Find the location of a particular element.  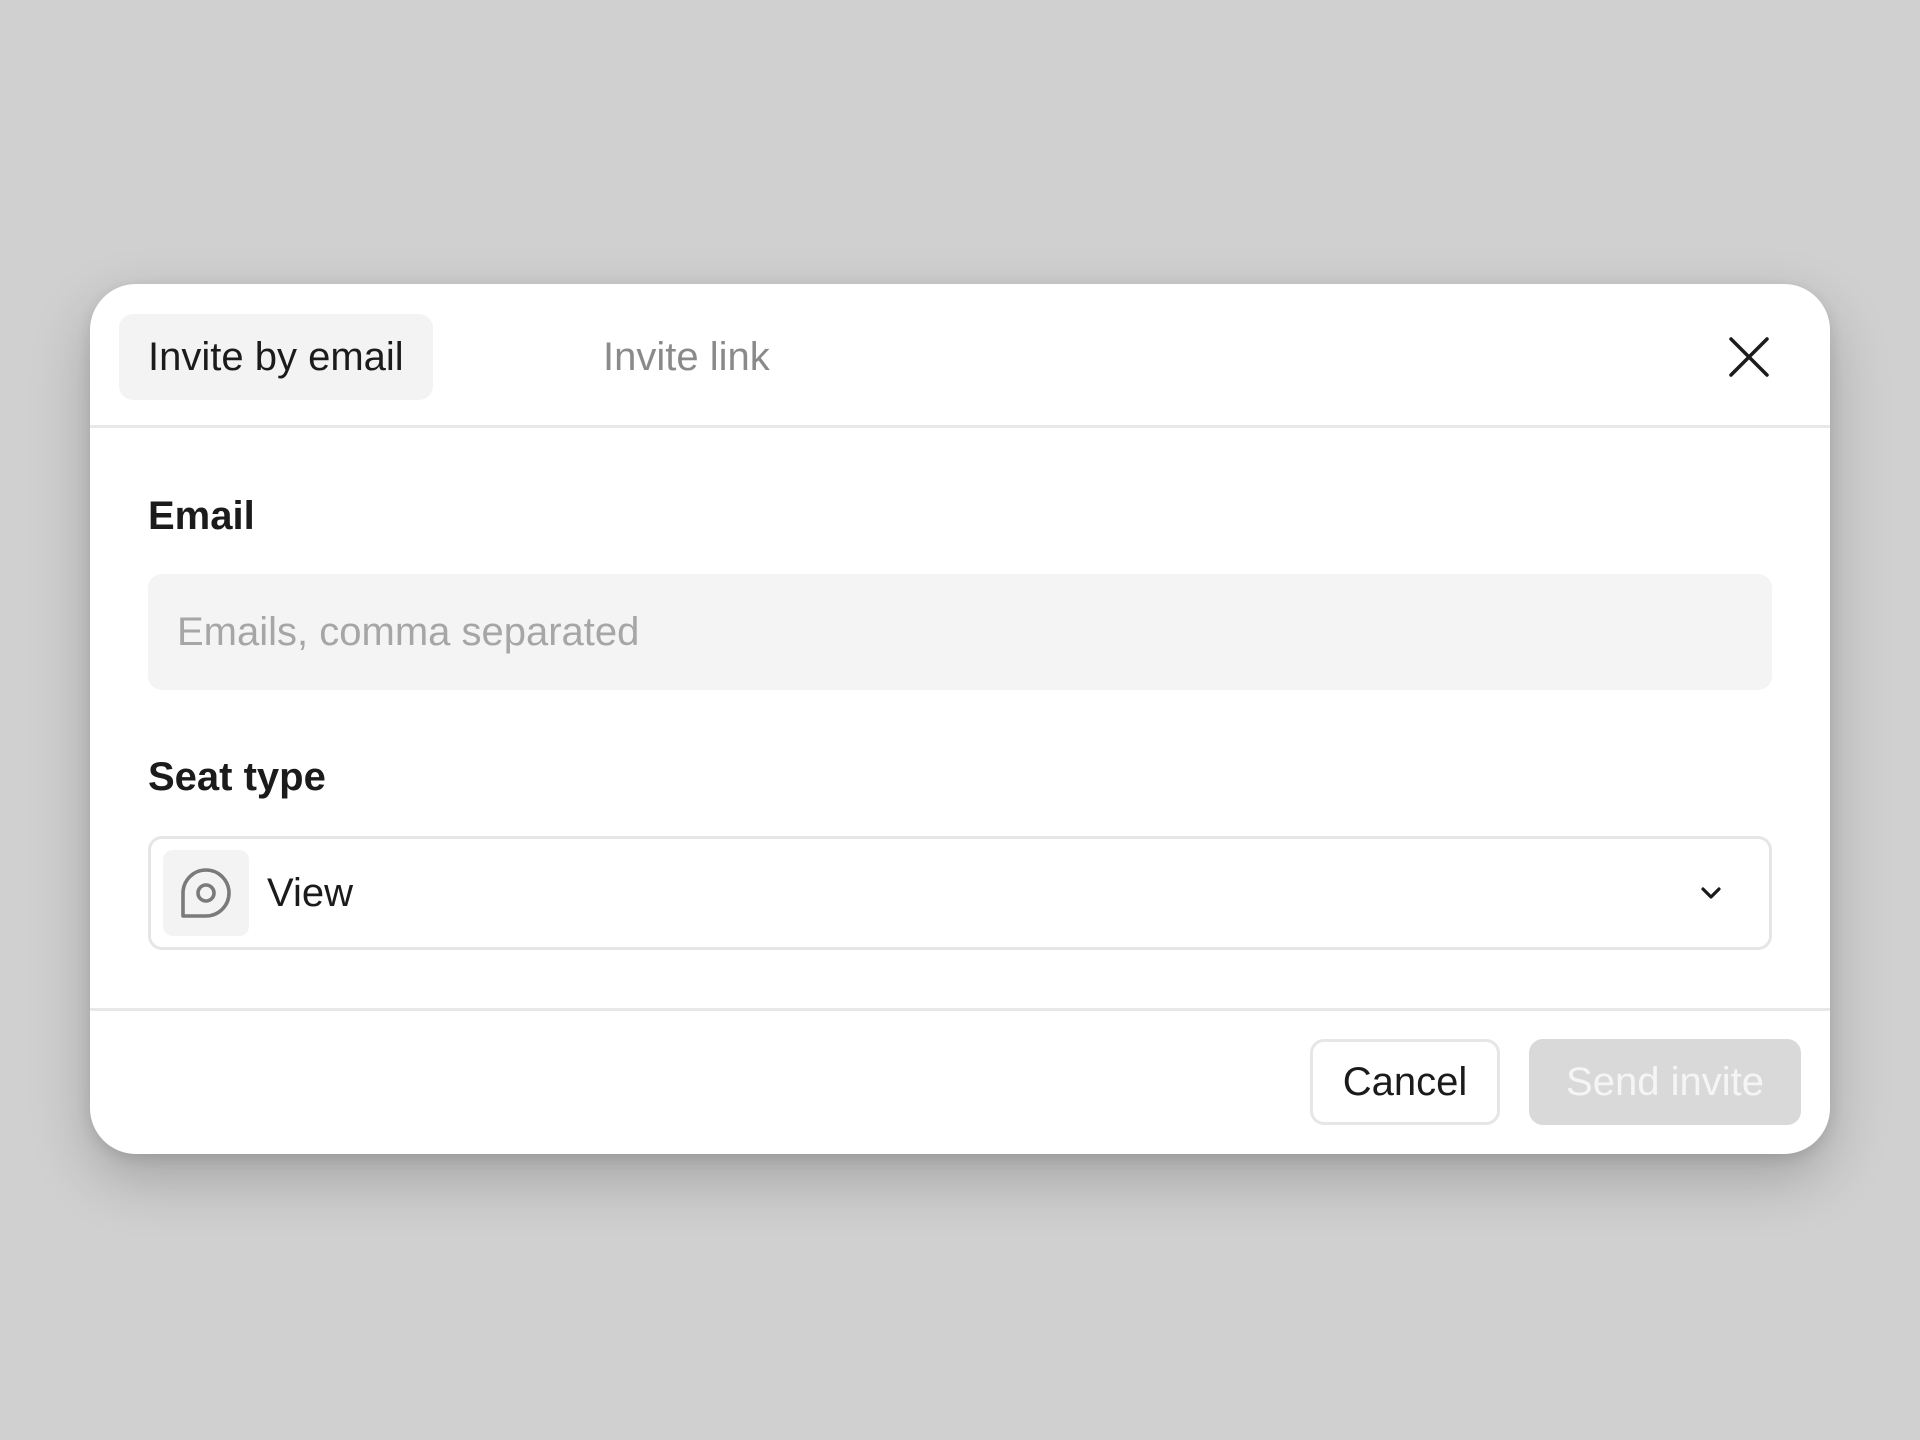

tab-invite-by-email: Invite by email is located at coordinates (276, 357).